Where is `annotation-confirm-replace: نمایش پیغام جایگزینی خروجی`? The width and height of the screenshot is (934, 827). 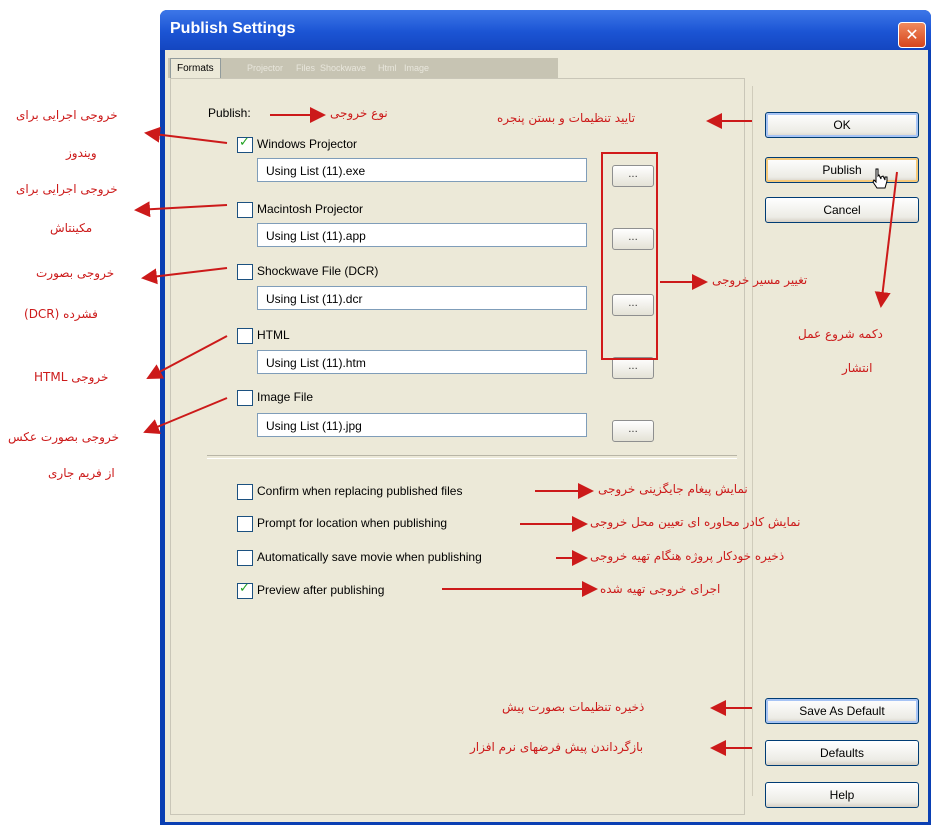 annotation-confirm-replace: نمایش پیغام جایگزینی خروجی is located at coordinates (673, 489).